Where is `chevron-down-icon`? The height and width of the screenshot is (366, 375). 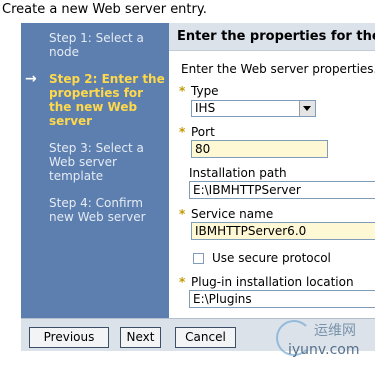
chevron-down-icon is located at coordinates (307, 108).